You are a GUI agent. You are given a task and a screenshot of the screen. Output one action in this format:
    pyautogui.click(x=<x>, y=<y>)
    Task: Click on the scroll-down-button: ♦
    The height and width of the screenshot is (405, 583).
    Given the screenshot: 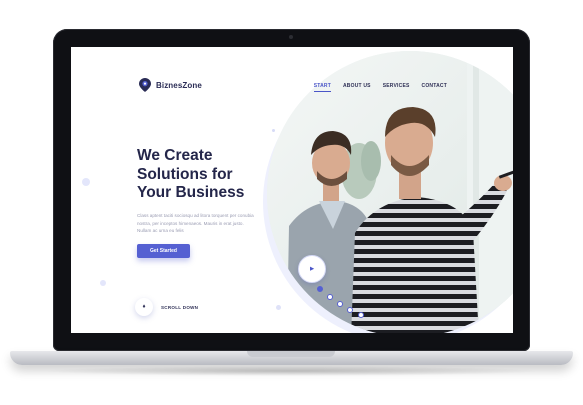 What is the action you would take?
    pyautogui.click(x=144, y=307)
    